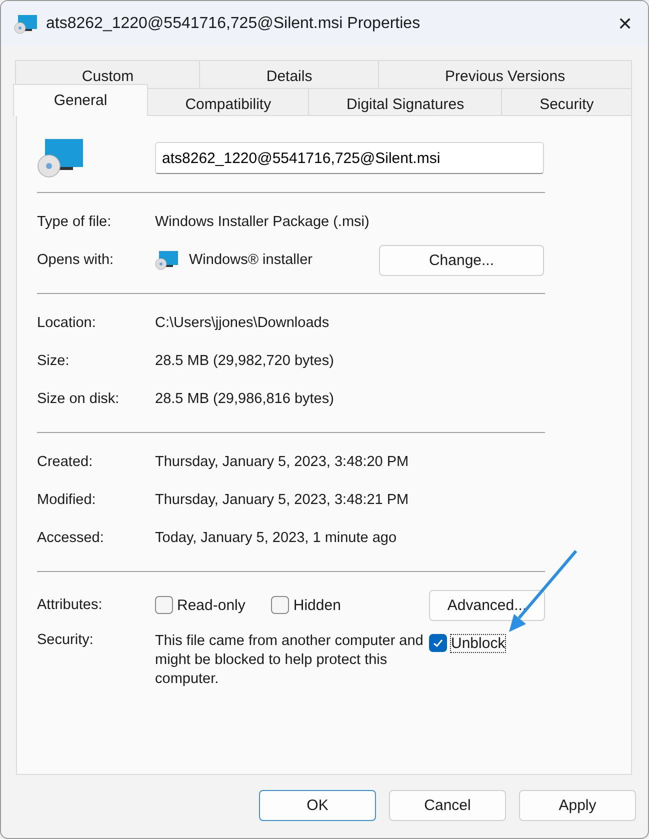  I want to click on checkbox-label: Unblock, so click(478, 643).